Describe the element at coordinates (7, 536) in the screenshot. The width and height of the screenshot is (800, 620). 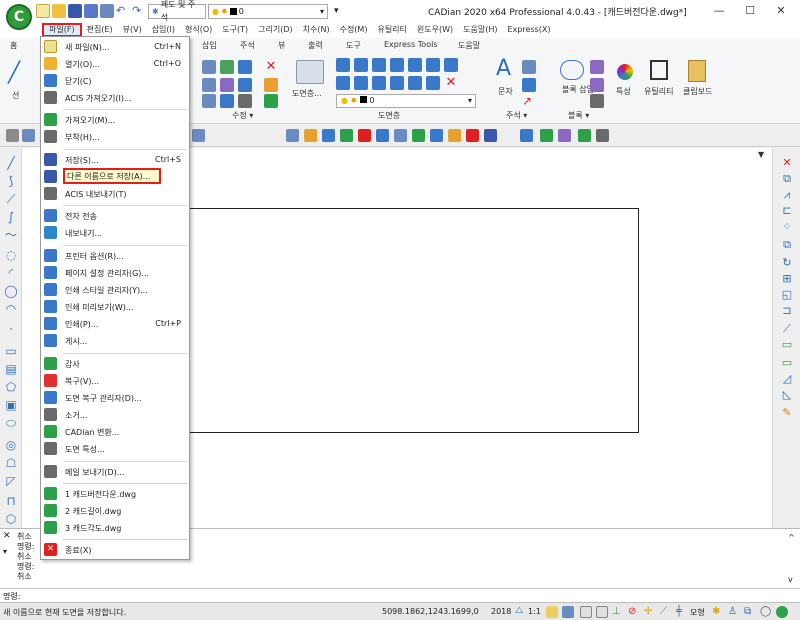
I see `close-icon: ✕` at that location.